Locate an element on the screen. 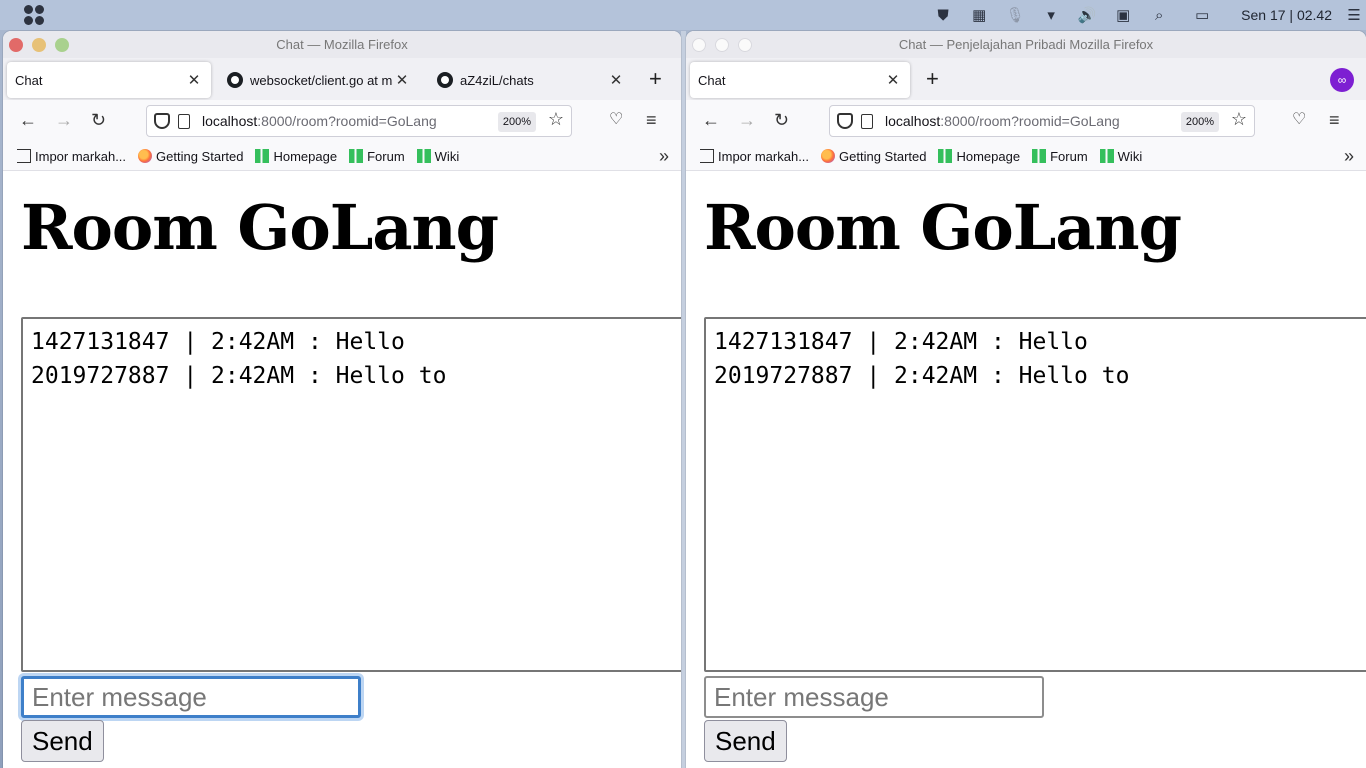 This screenshot has height=768, width=1366. tab-strip: Chat ✕ + ∞ is located at coordinates (1026, 79).